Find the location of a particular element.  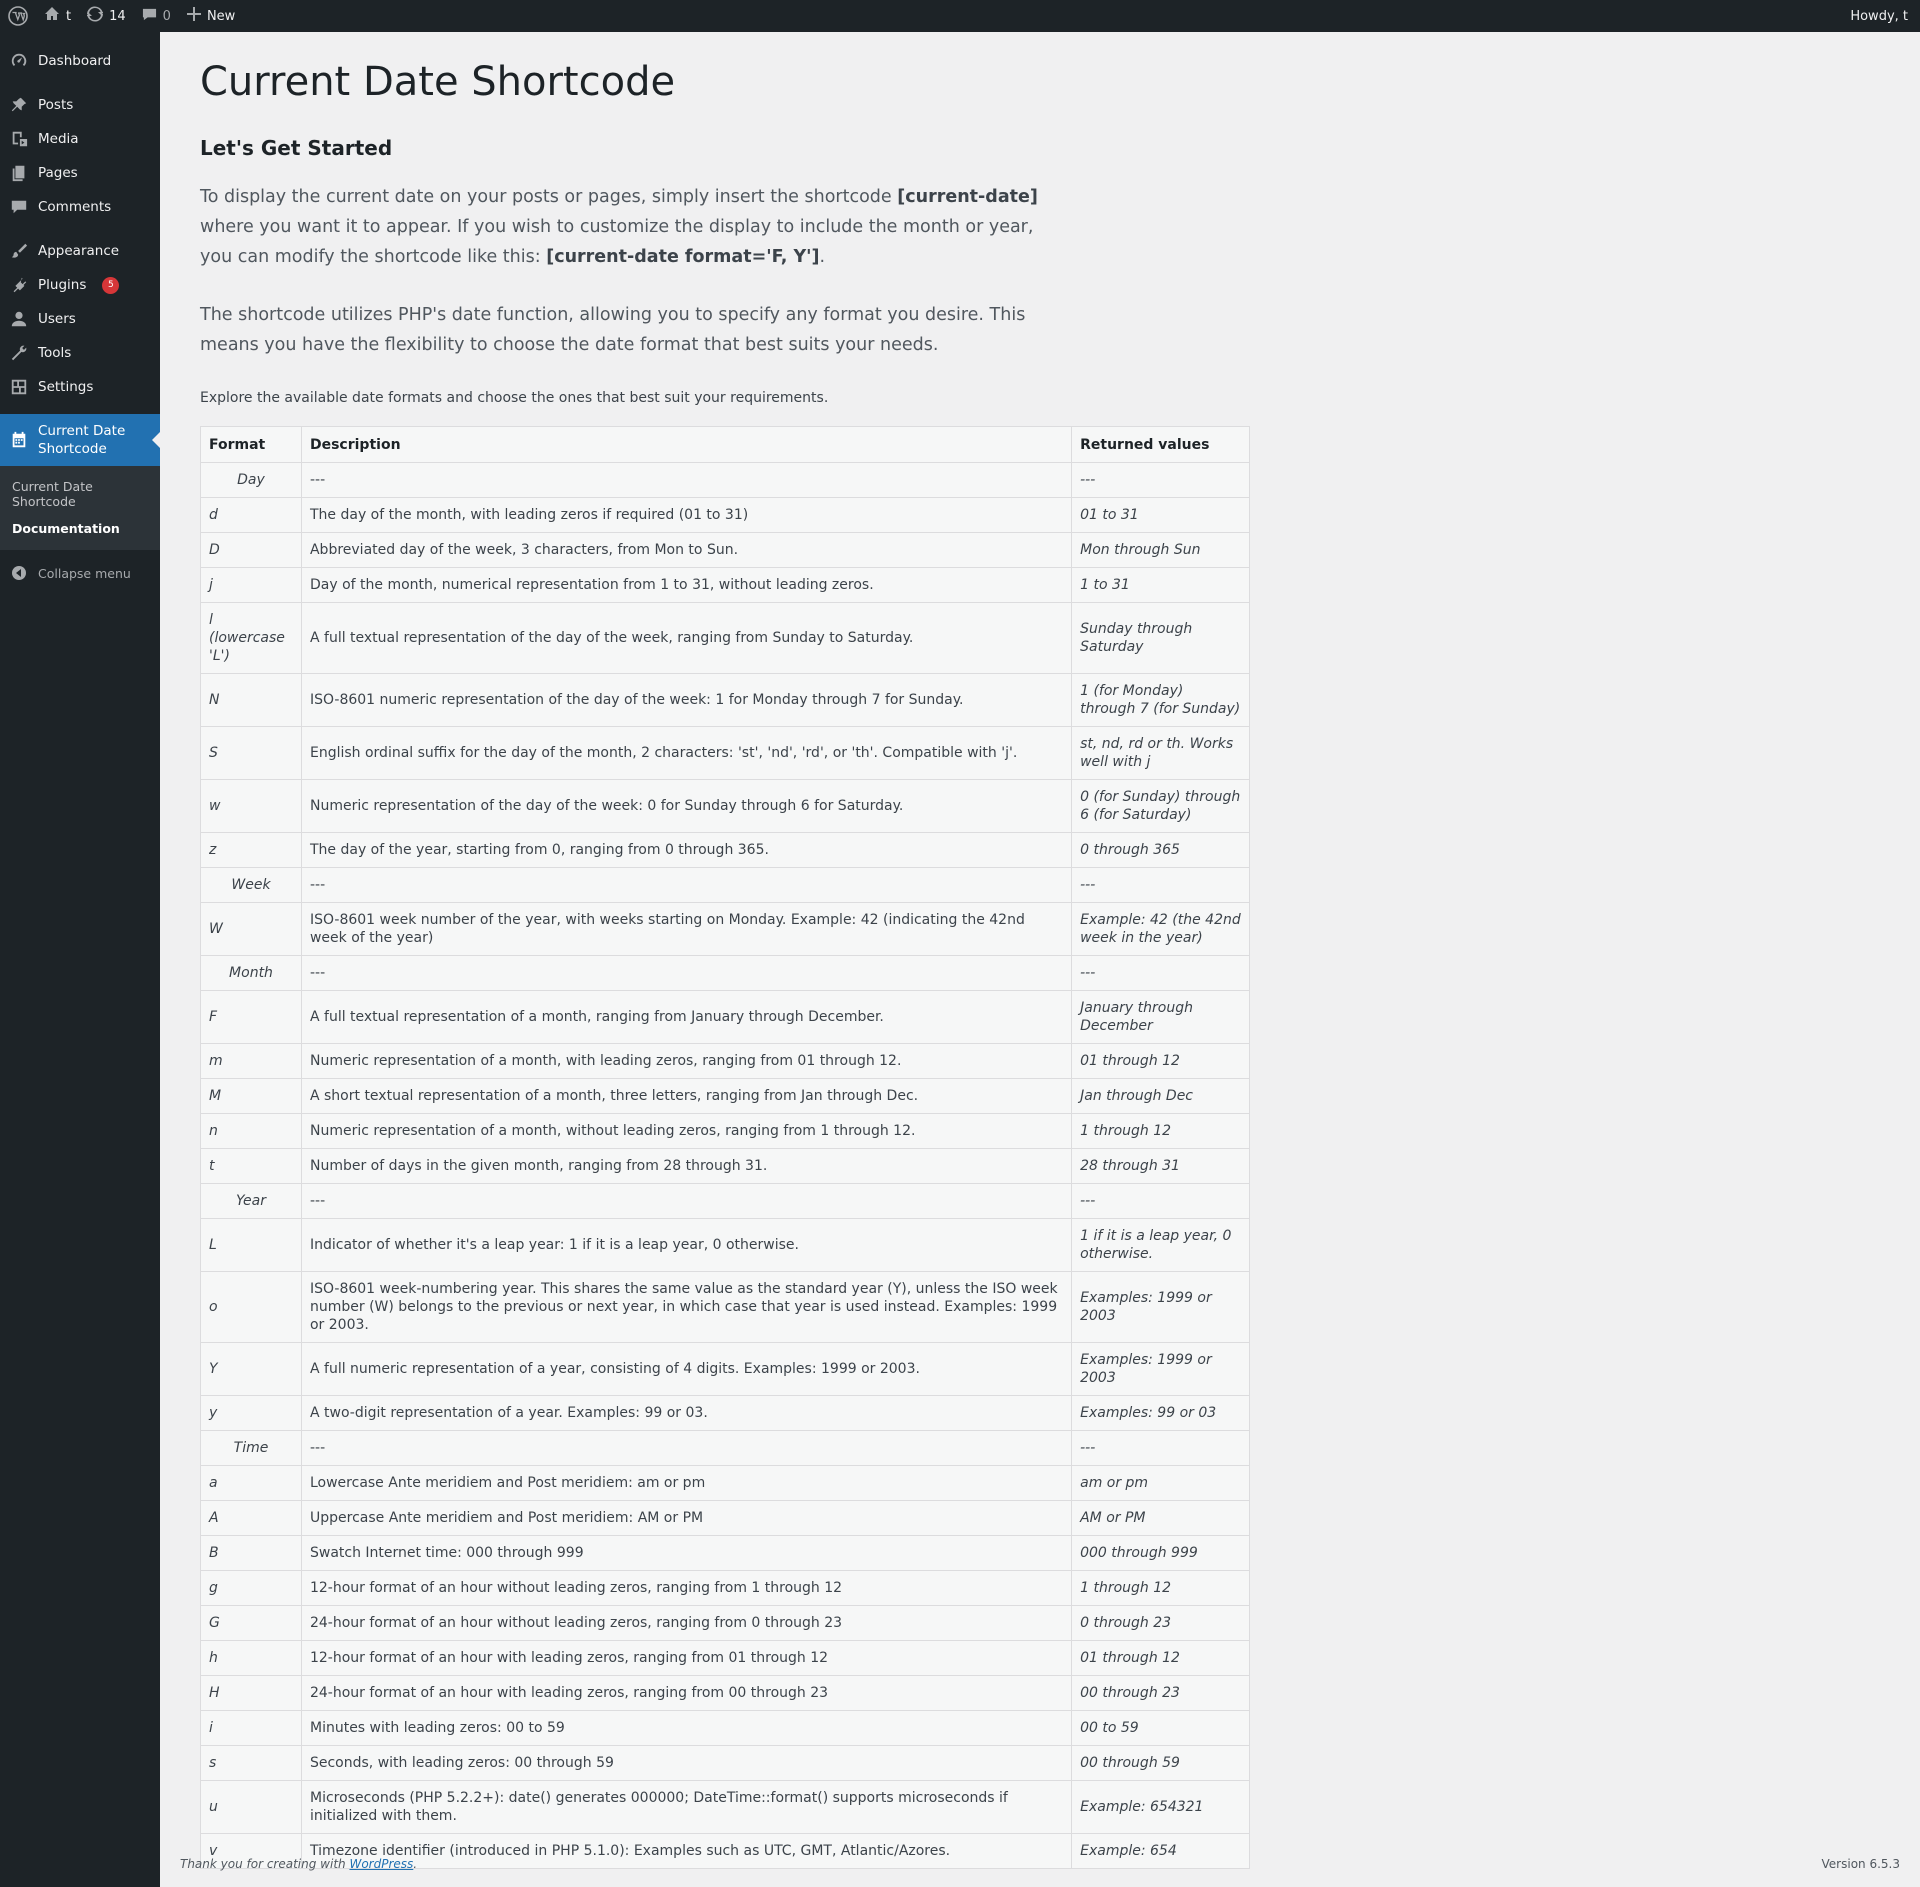

cell-format: l (lowercase 'L') is located at coordinates (251, 638).